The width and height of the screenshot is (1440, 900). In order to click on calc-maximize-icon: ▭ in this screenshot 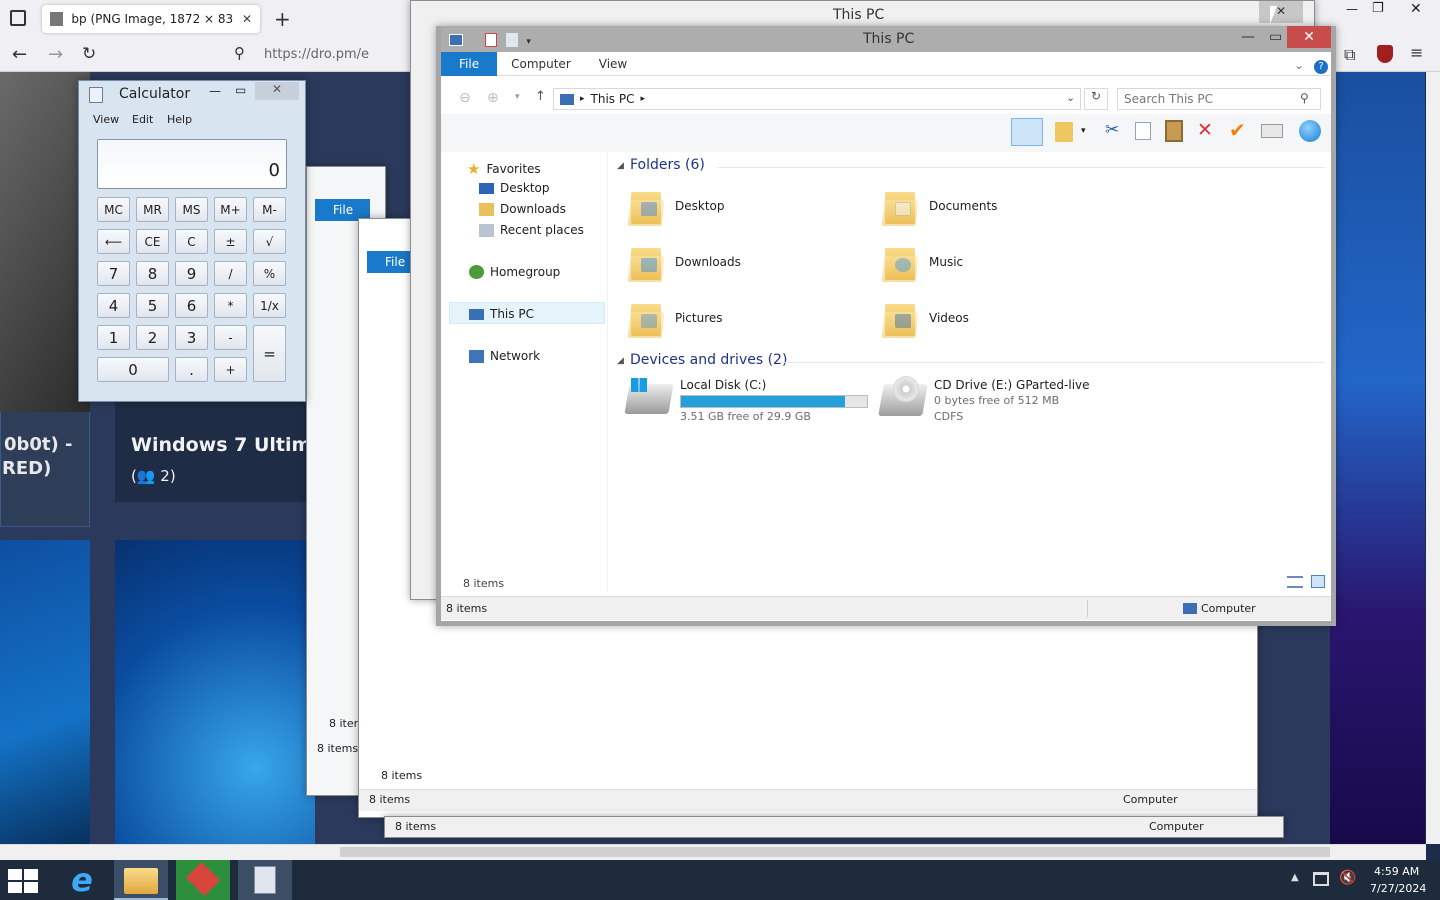, I will do `click(240, 90)`.